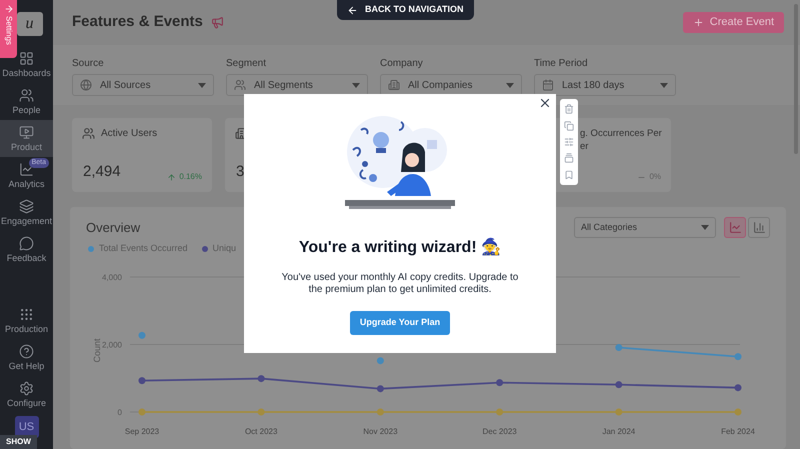  What do you see at coordinates (261, 431) in the screenshot?
I see `axis-tick-label: Oct 2023` at bounding box center [261, 431].